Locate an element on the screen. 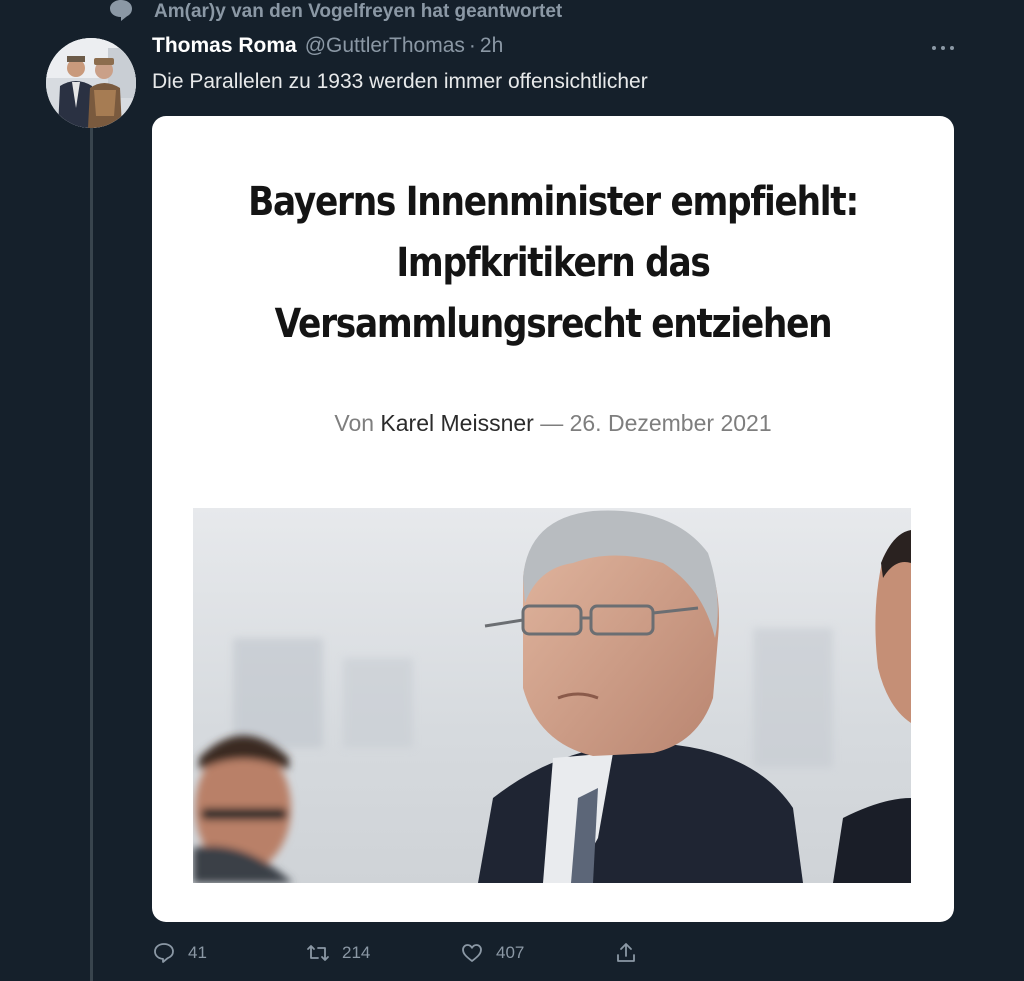 The image size is (1024, 981). byline-dash: — is located at coordinates (552, 423).